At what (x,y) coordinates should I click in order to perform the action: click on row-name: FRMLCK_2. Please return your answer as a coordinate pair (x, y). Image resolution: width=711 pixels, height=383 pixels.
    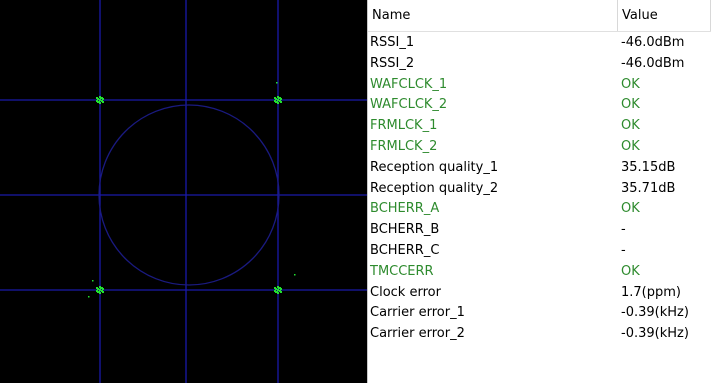
    Looking at the image, I should click on (404, 146).